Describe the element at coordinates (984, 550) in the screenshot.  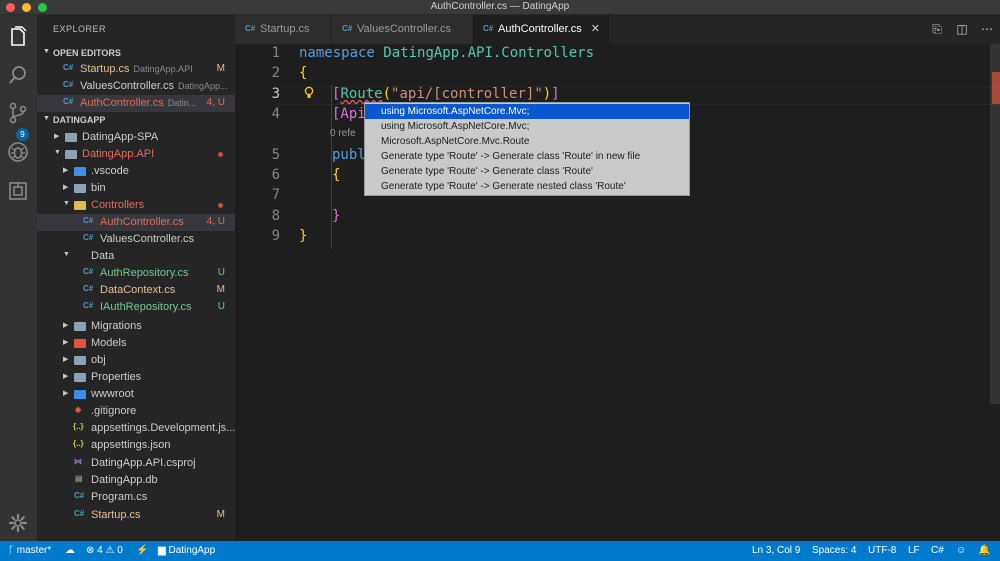
I see `notifications-icon: 🔔` at that location.